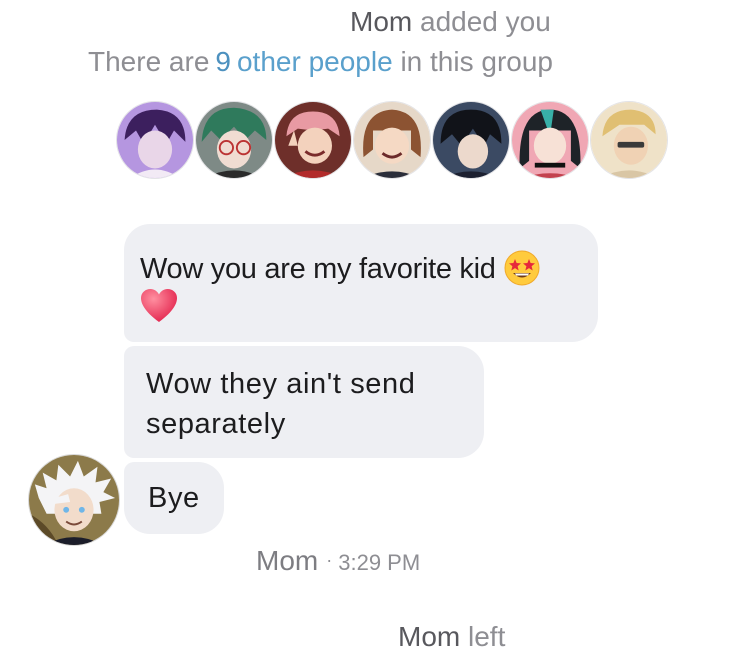  Describe the element at coordinates (234, 140) in the screenshot. I see `green-hair-glasses-character-avatar` at that location.